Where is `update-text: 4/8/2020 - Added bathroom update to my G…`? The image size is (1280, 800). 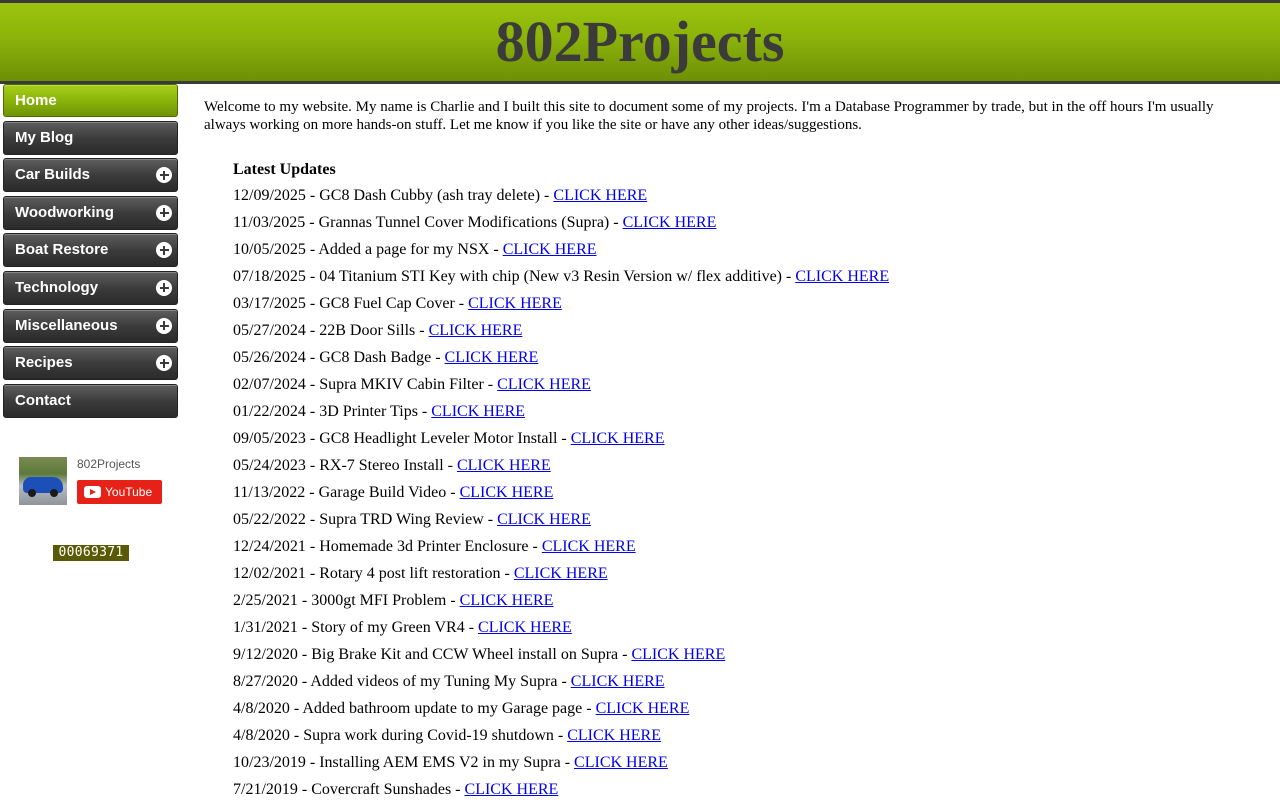
update-text: 4/8/2020 - Added bathroom update to my G… is located at coordinates (414, 708).